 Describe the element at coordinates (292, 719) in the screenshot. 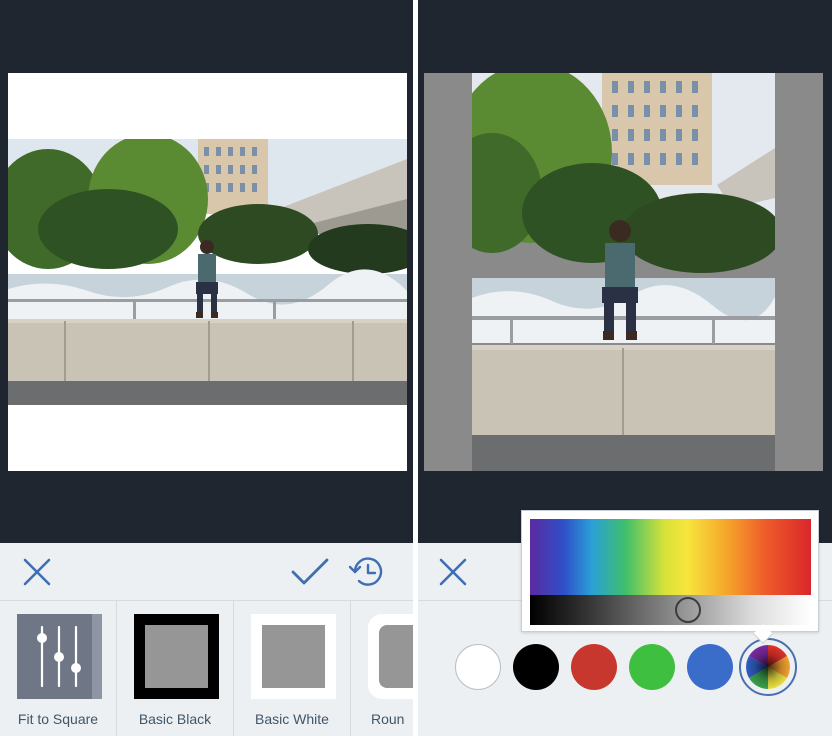

I see `frame-label: Basic White` at that location.